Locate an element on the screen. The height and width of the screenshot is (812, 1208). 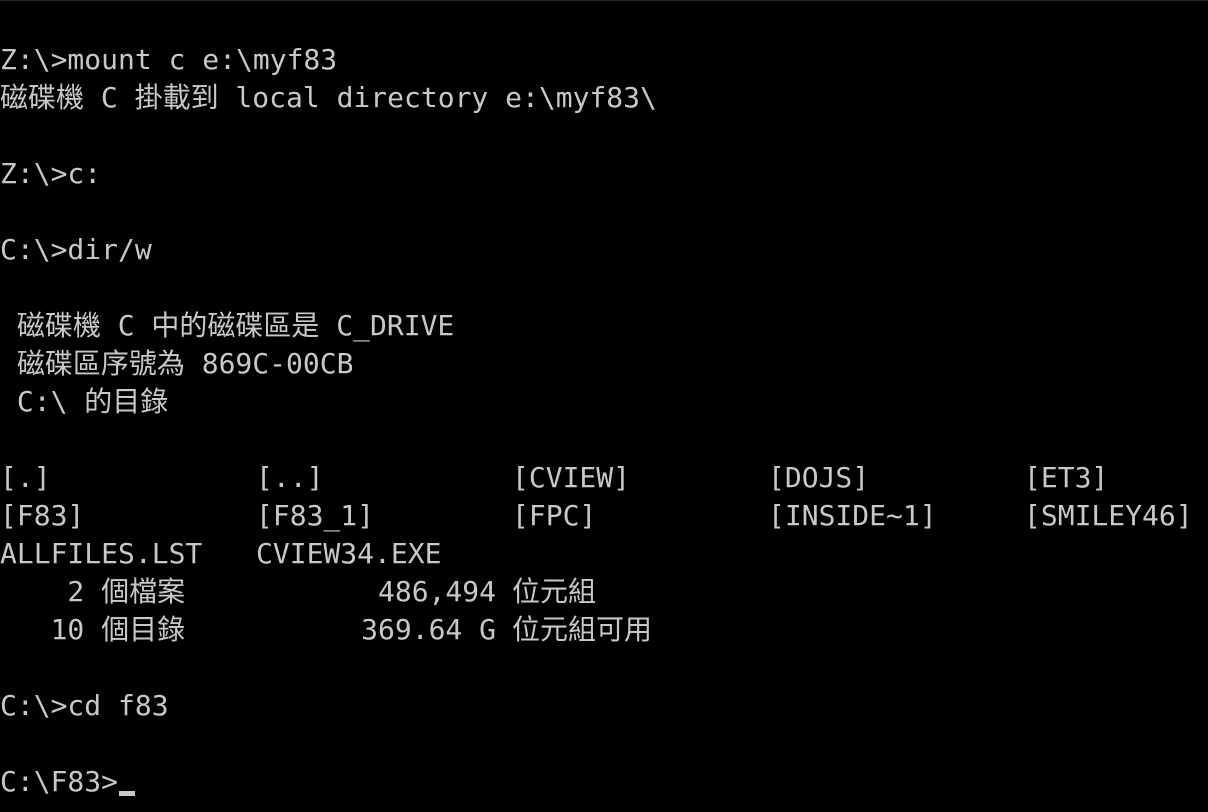
listing-entry: [ET3] is located at coordinates (1066, 477).